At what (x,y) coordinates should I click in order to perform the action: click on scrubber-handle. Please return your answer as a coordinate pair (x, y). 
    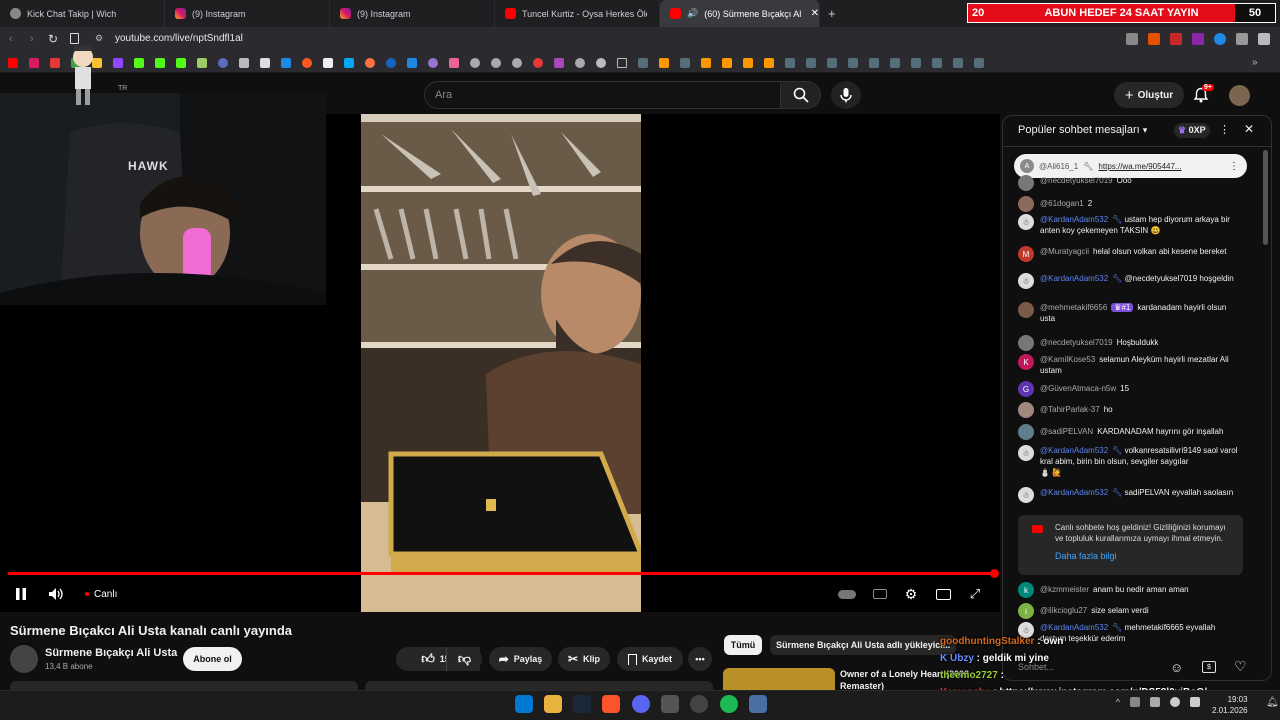
    Looking at the image, I should click on (994, 573).